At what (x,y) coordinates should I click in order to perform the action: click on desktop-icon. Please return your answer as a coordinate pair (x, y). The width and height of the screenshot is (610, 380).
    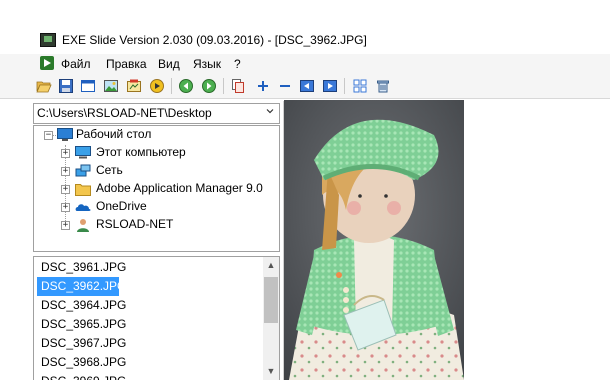
    Looking at the image, I should click on (65, 134).